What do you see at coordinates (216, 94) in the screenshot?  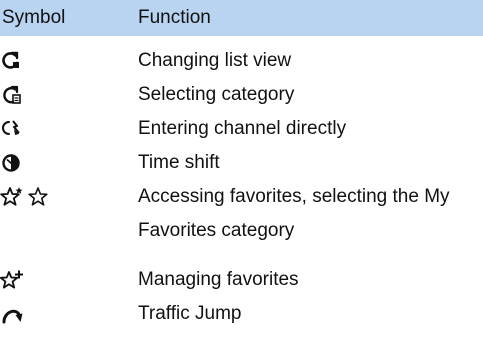 I see `function-text: Selecting category` at bounding box center [216, 94].